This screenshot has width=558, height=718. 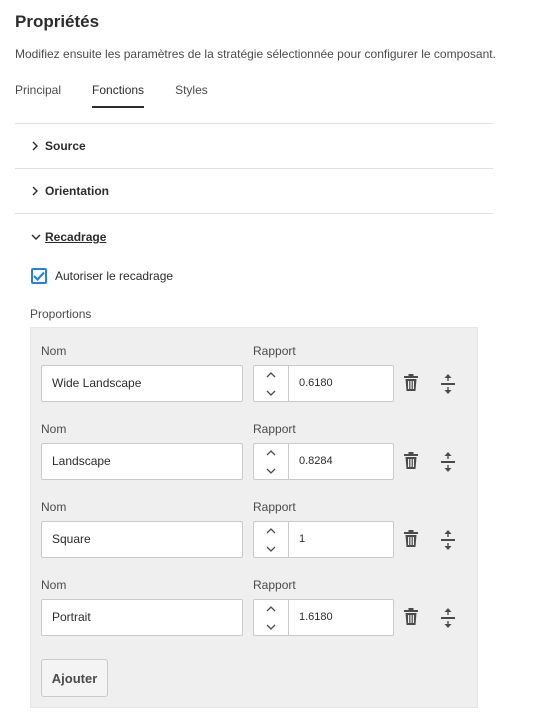 I want to click on proportion-row: Nom Rapport Landscape 0.8284, so click(x=254, y=461).